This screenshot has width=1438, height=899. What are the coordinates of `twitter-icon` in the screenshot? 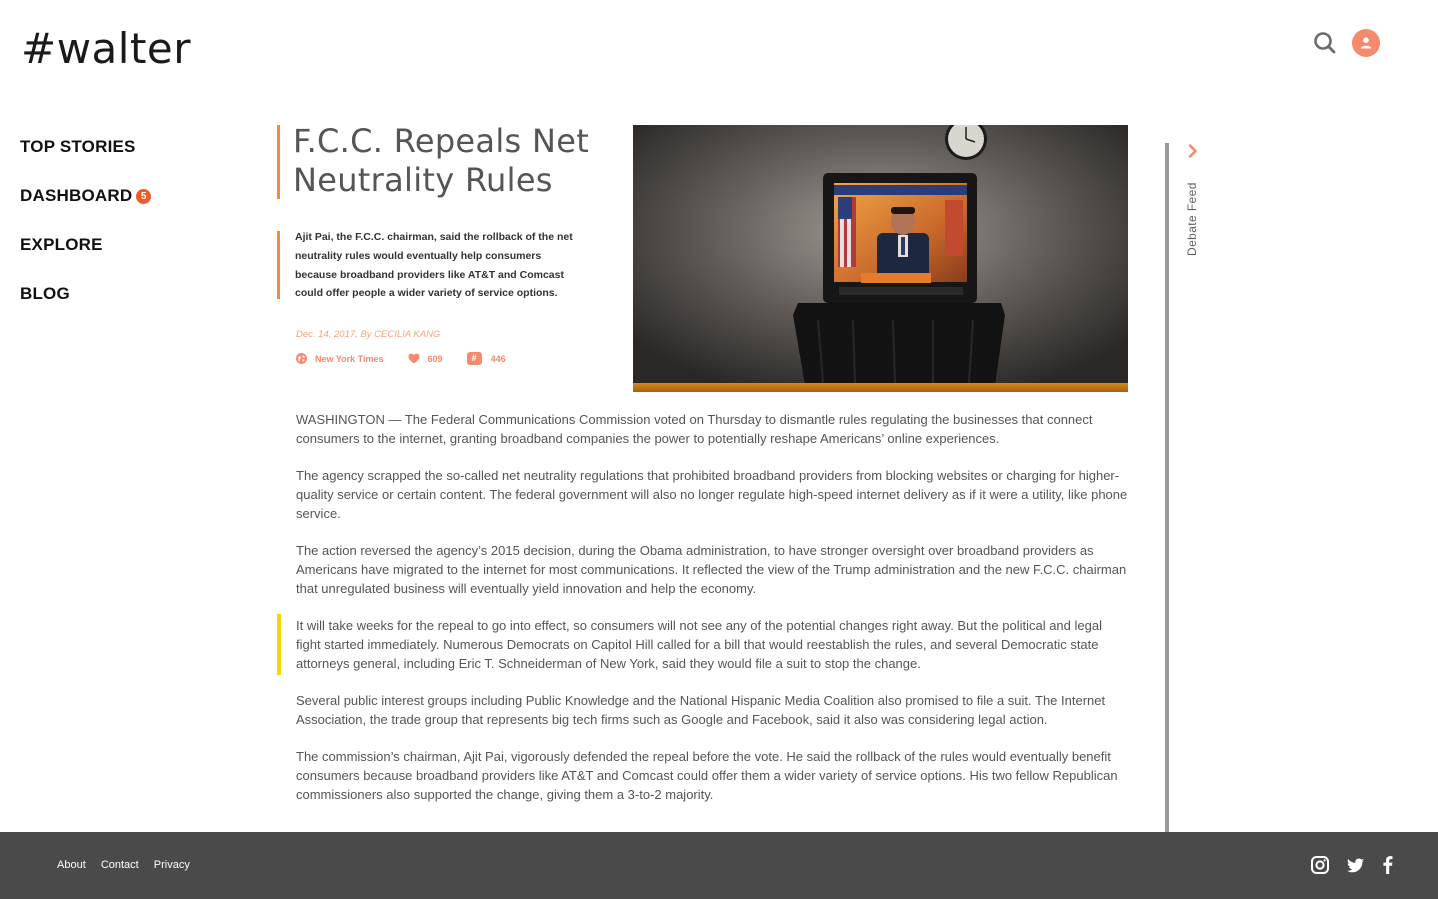 It's located at (1355, 865).